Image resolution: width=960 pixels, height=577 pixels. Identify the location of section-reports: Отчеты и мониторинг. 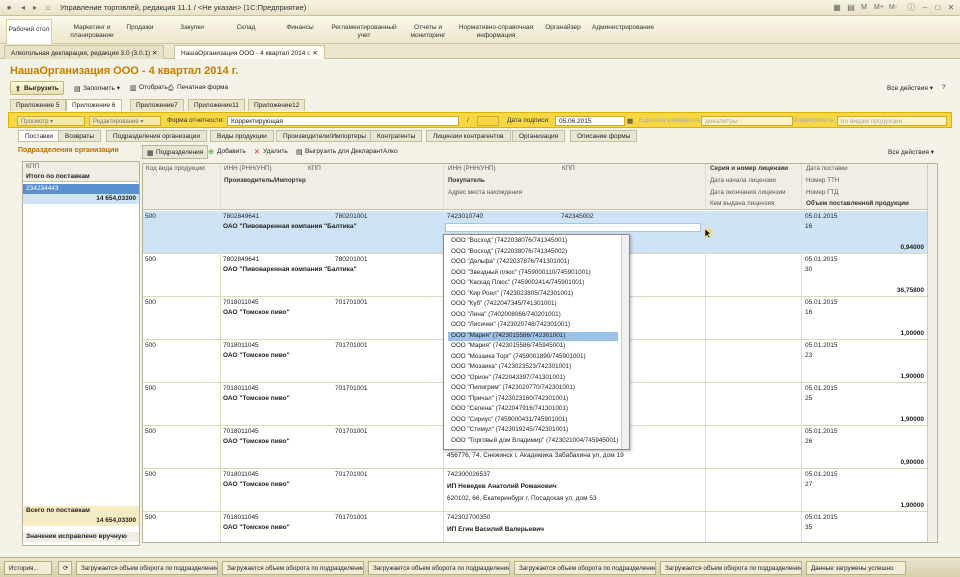
(428, 30).